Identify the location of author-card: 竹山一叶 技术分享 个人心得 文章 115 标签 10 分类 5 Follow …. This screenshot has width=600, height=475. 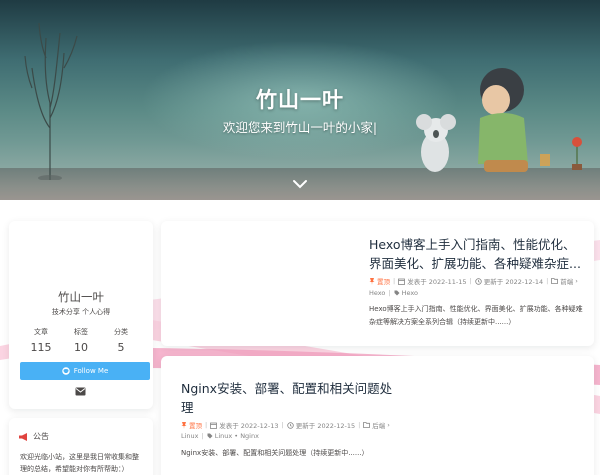
(81, 315).